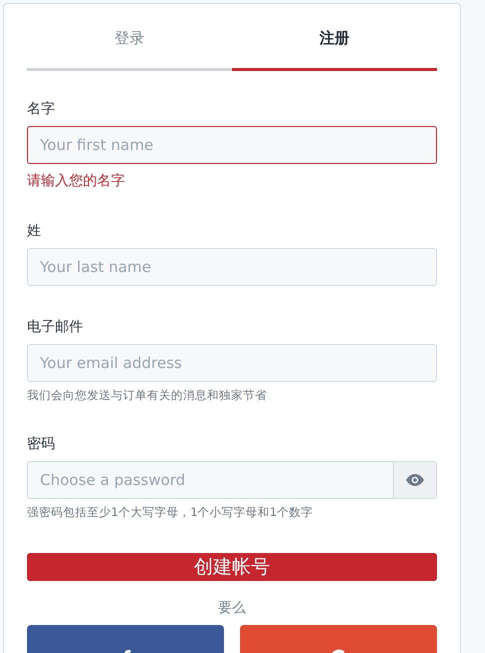 The image size is (485, 653). Describe the element at coordinates (41, 109) in the screenshot. I see `field-label: 名字` at that location.